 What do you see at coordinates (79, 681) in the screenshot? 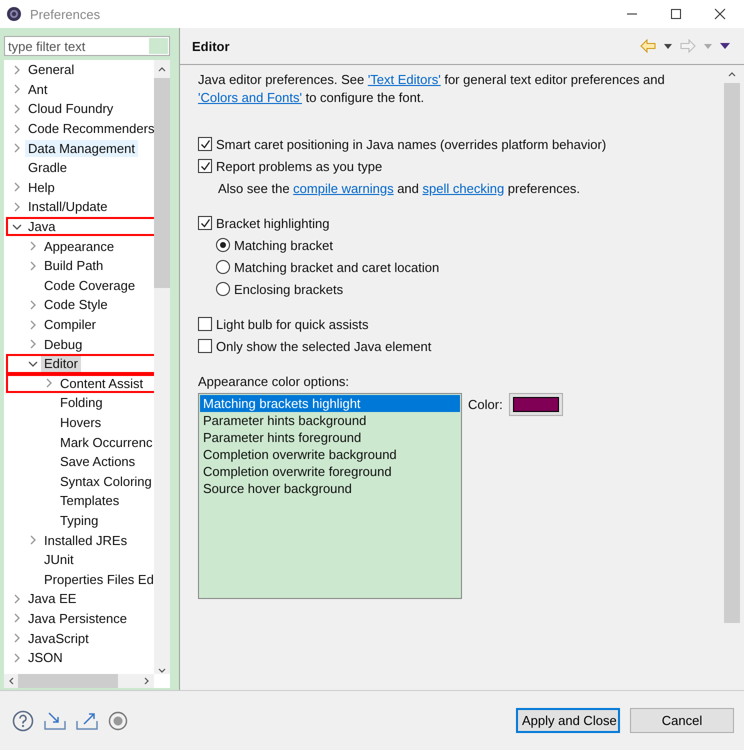
I see `horizontal-scrollbar` at bounding box center [79, 681].